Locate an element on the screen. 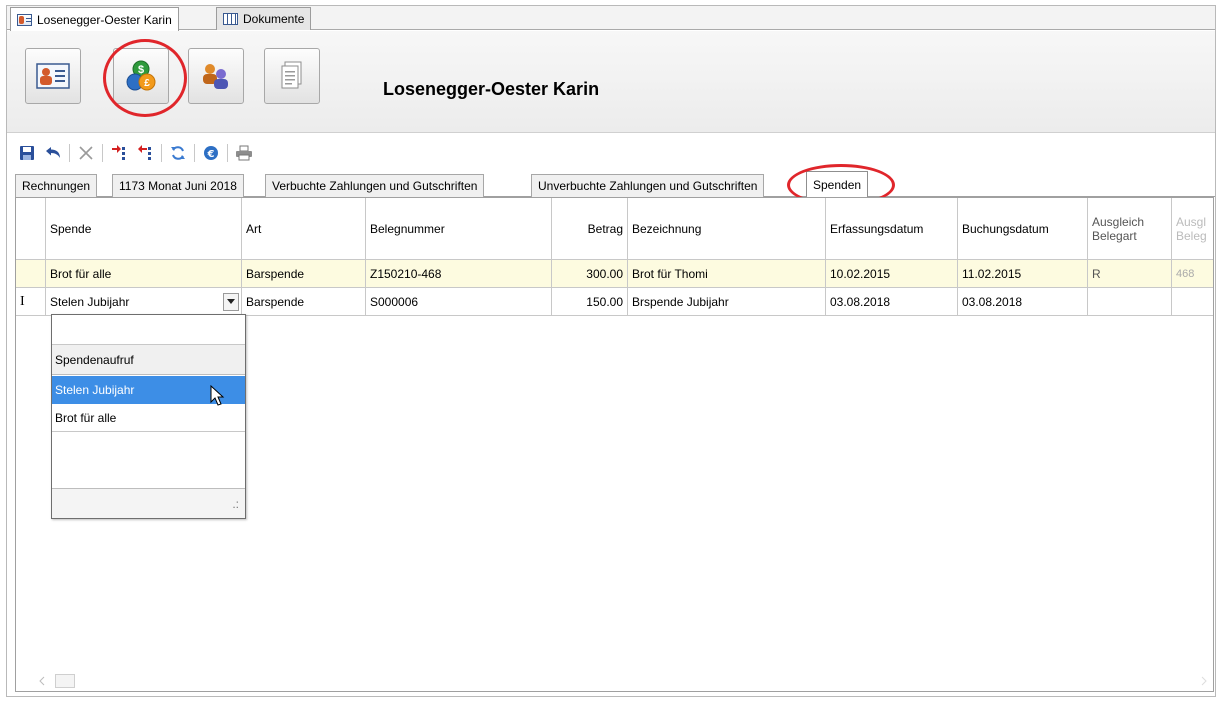 The height and width of the screenshot is (702, 1221). tab-rechnungen: Rechnungen is located at coordinates (56, 185).